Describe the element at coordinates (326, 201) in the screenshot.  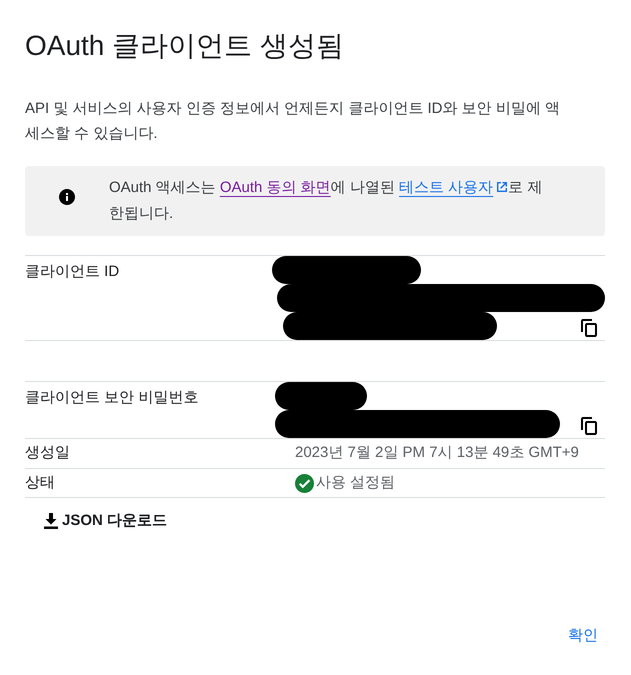
I see `notice-text: OAuth 액세스는 OAuth 동의 화면에 나열된 테스트 사용자 로 제한됩니다.` at that location.